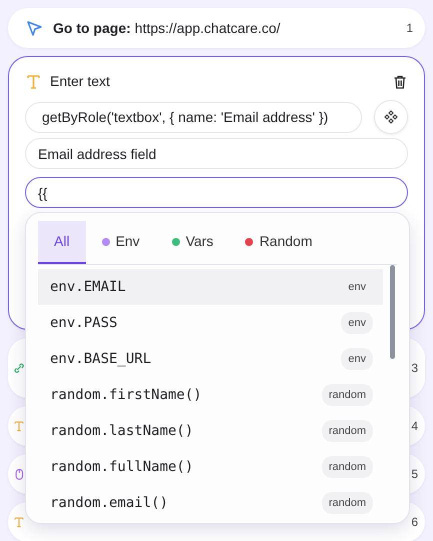  What do you see at coordinates (414, 522) in the screenshot?
I see `step-number: 6` at bounding box center [414, 522].